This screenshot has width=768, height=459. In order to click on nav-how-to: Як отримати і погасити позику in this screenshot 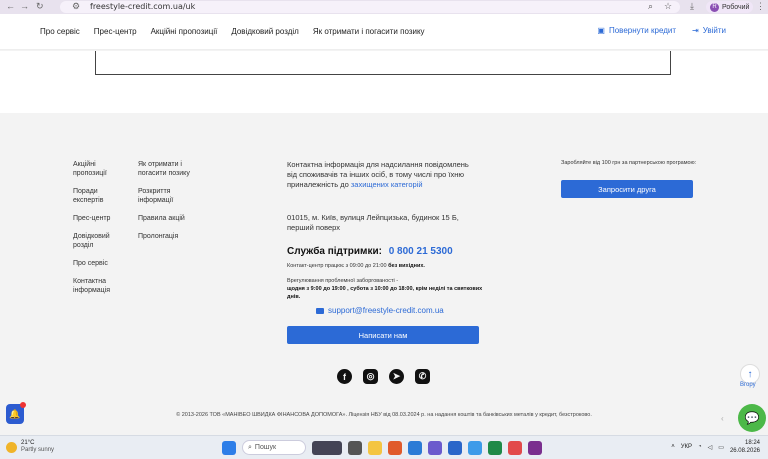, I will do `click(369, 31)`.